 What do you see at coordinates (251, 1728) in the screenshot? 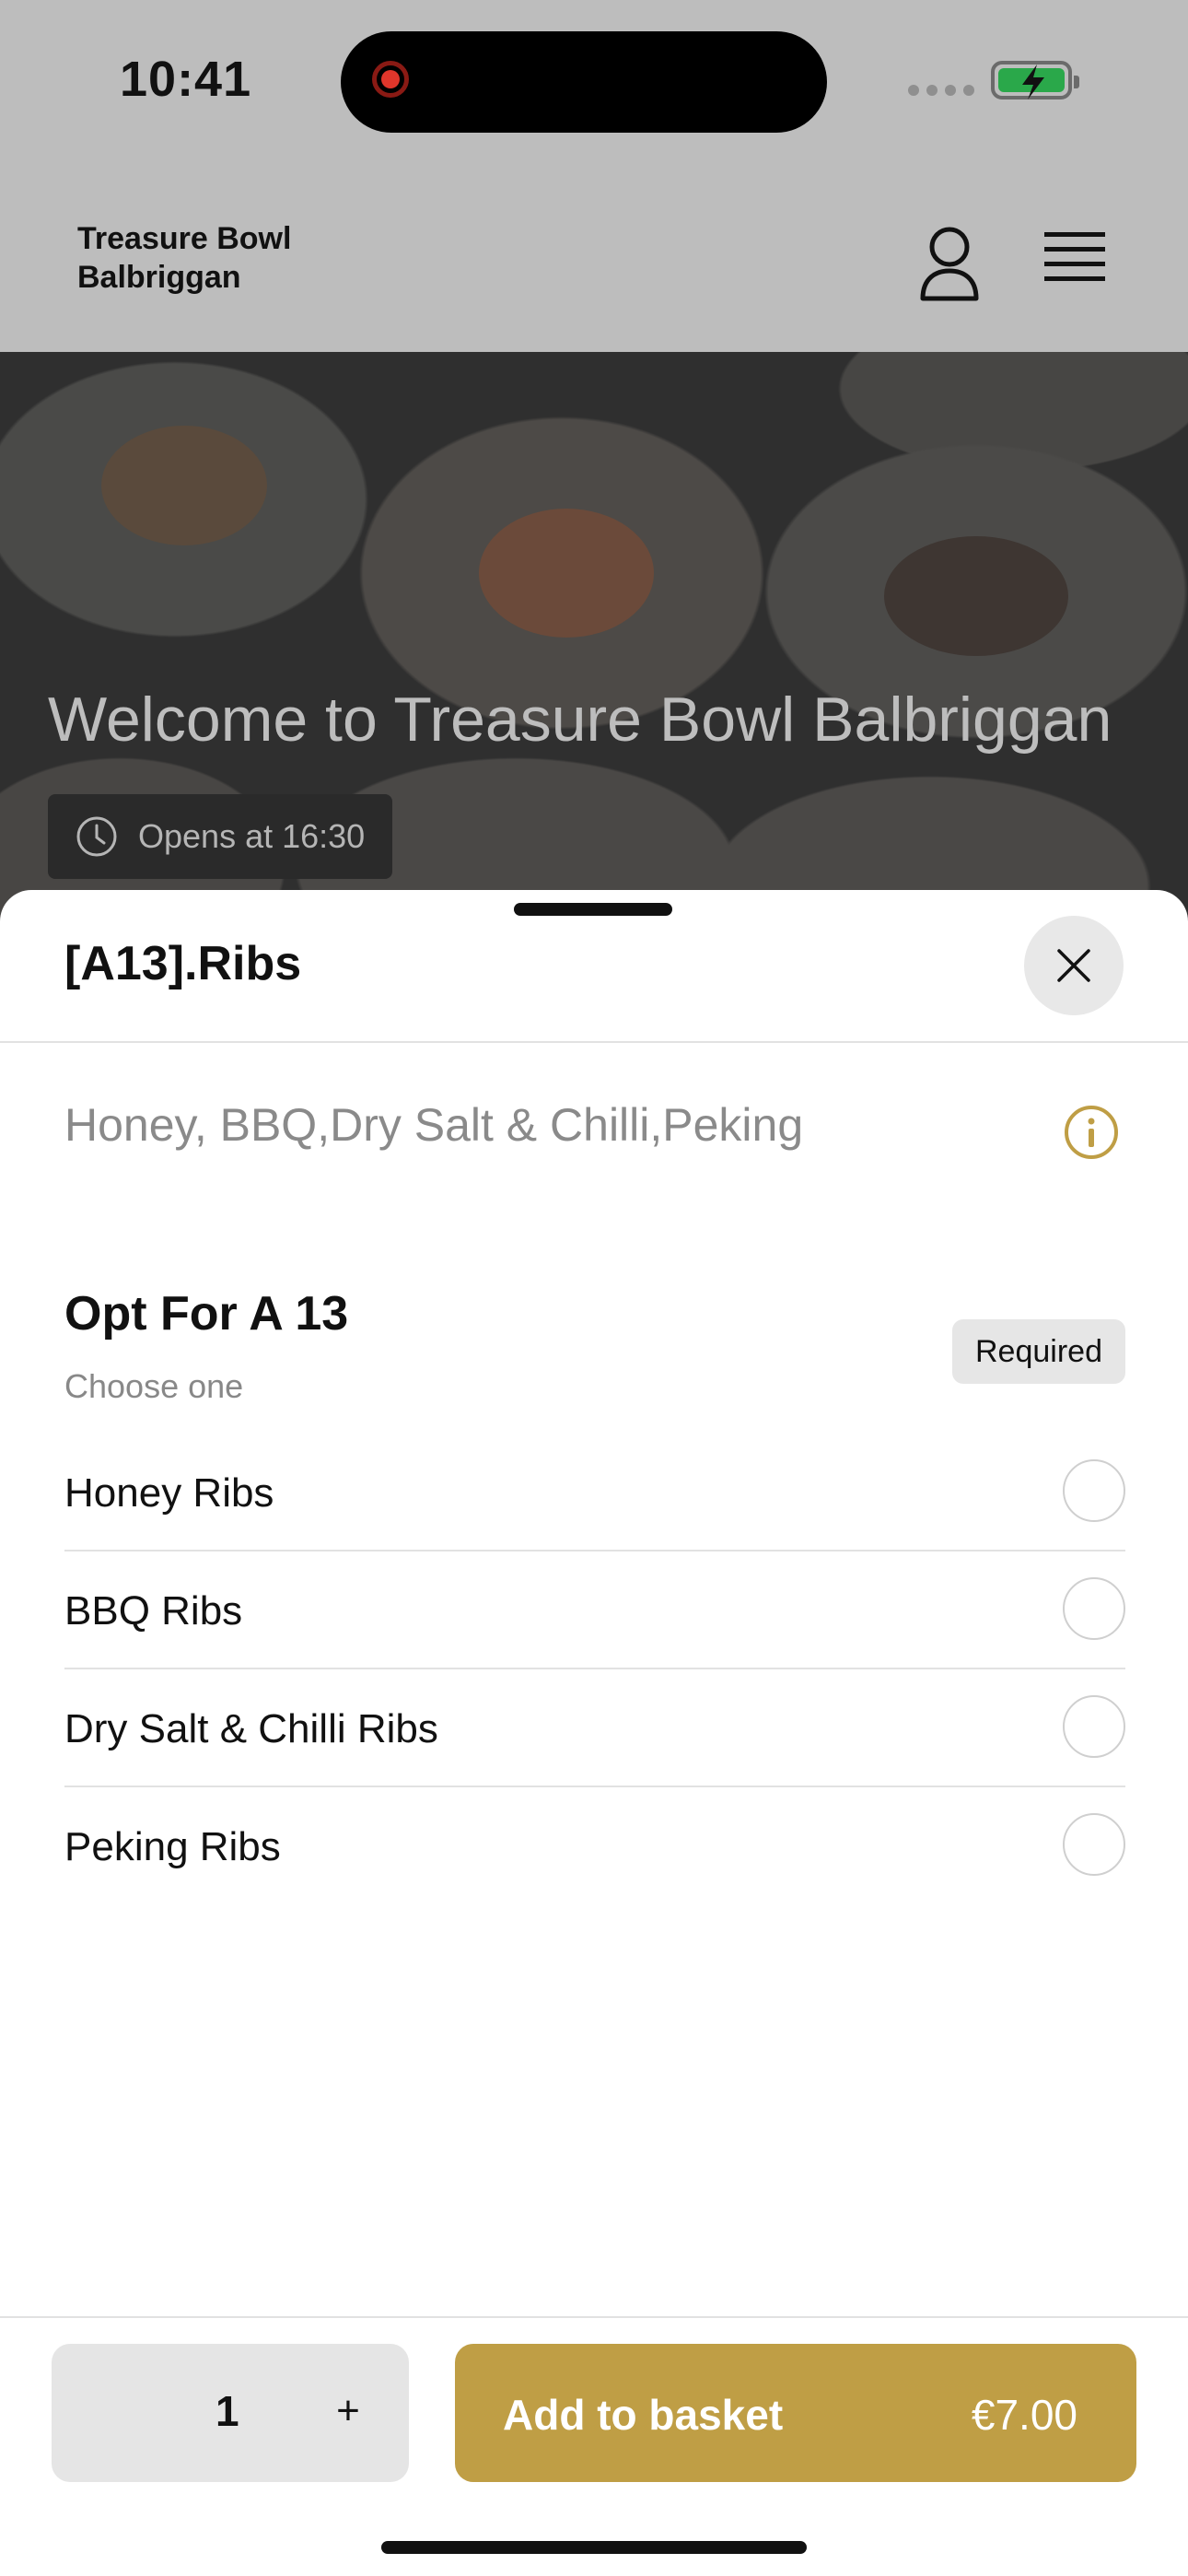
I see `option-label: Dry Salt & Chilli Ribs` at bounding box center [251, 1728].